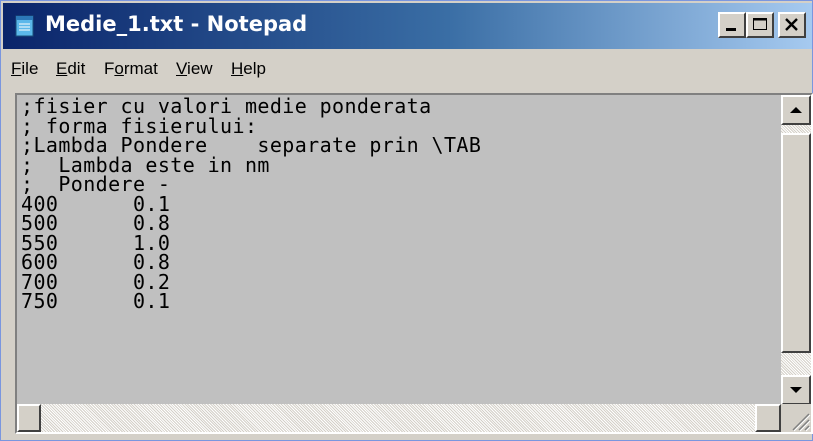  Describe the element at coordinates (131, 69) in the screenshot. I see `menu-format: Format` at that location.